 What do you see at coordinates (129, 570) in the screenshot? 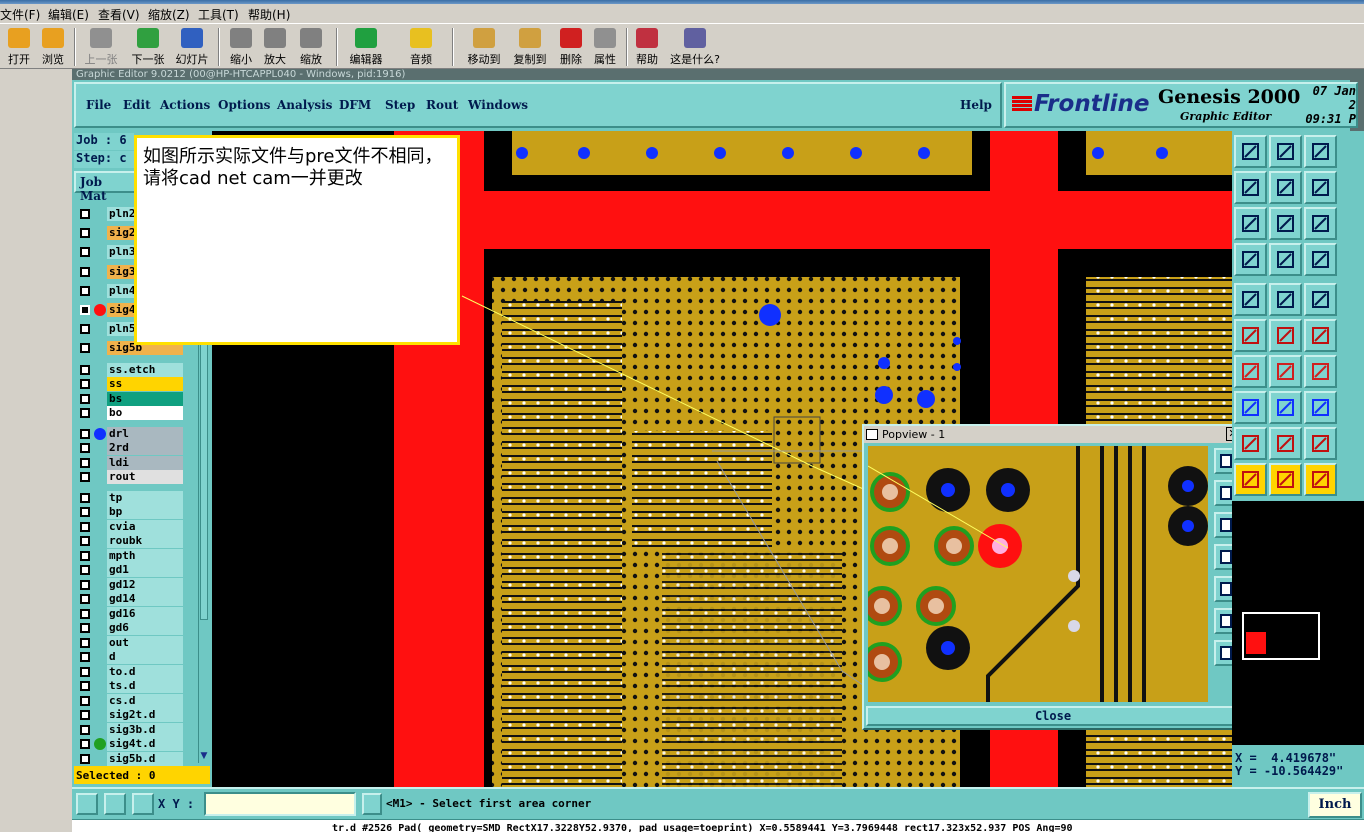
I see `layer-row: gd1` at bounding box center [129, 570].